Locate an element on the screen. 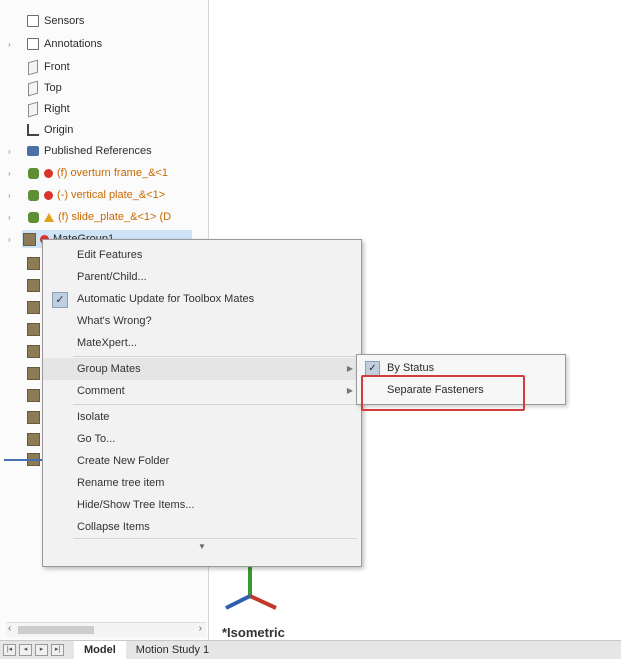 Image resolution: width=621 pixels, height=659 pixels. tree-item-published-references: › Published References is located at coordinates (80, 151).